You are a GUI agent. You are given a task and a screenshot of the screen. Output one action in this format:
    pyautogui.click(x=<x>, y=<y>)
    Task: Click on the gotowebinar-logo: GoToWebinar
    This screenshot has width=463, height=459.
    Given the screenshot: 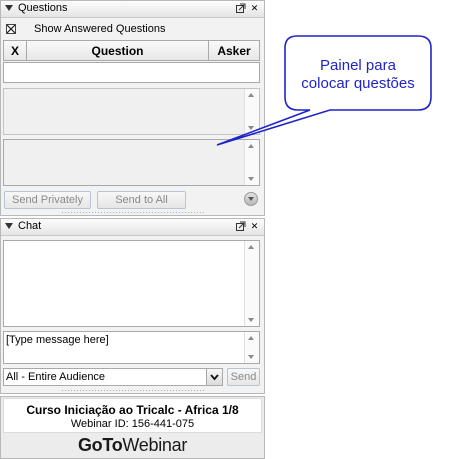 What is the action you would take?
    pyautogui.click(x=132, y=445)
    